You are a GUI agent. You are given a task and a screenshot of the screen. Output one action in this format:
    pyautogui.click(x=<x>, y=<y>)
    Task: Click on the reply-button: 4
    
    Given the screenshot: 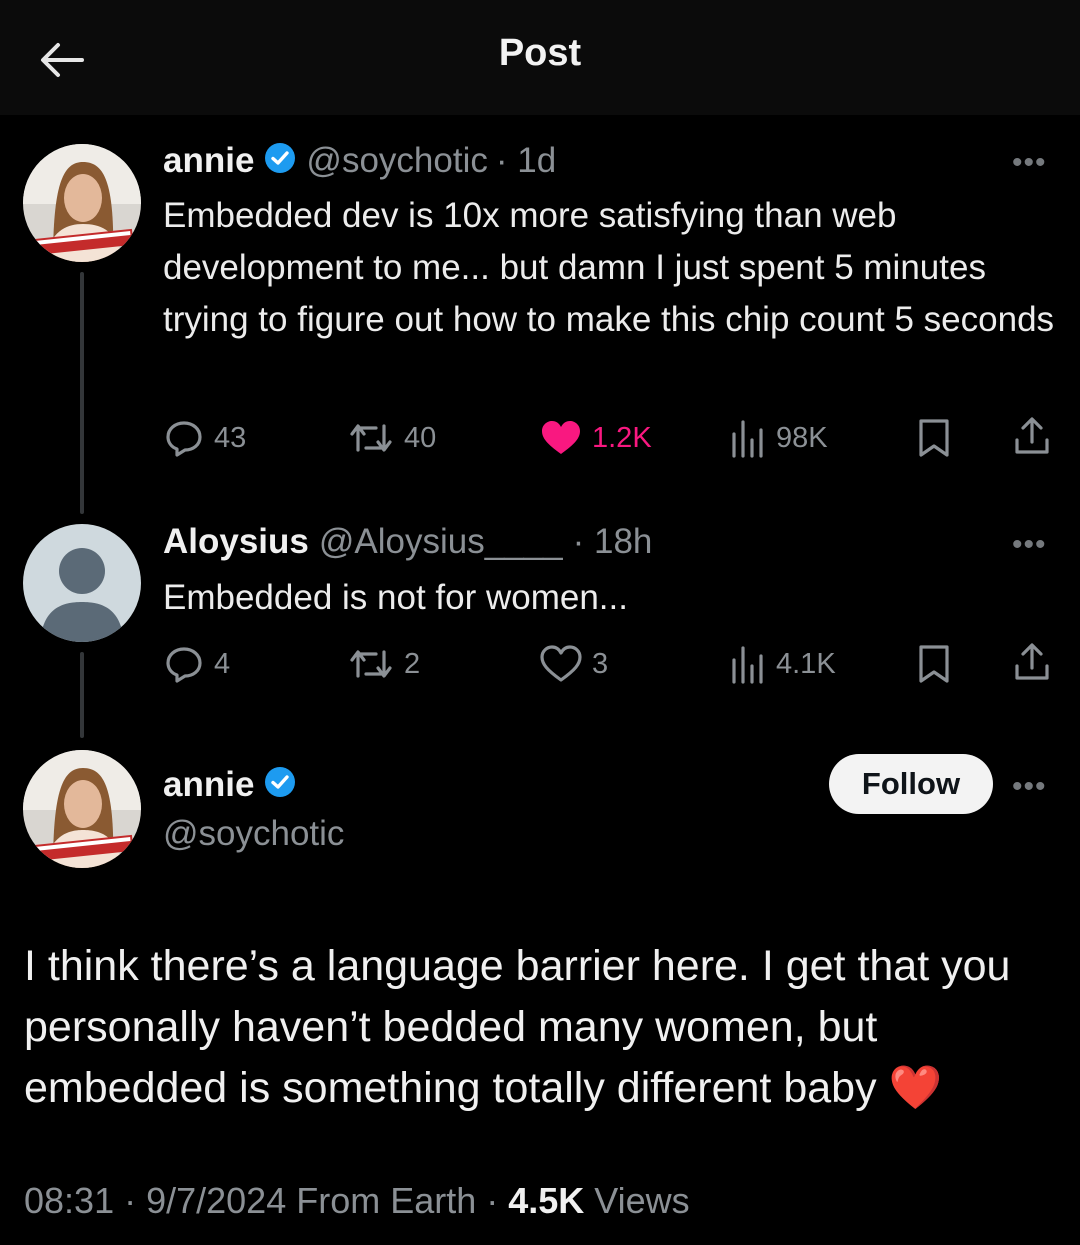 What is the action you would take?
    pyautogui.click(x=197, y=664)
    